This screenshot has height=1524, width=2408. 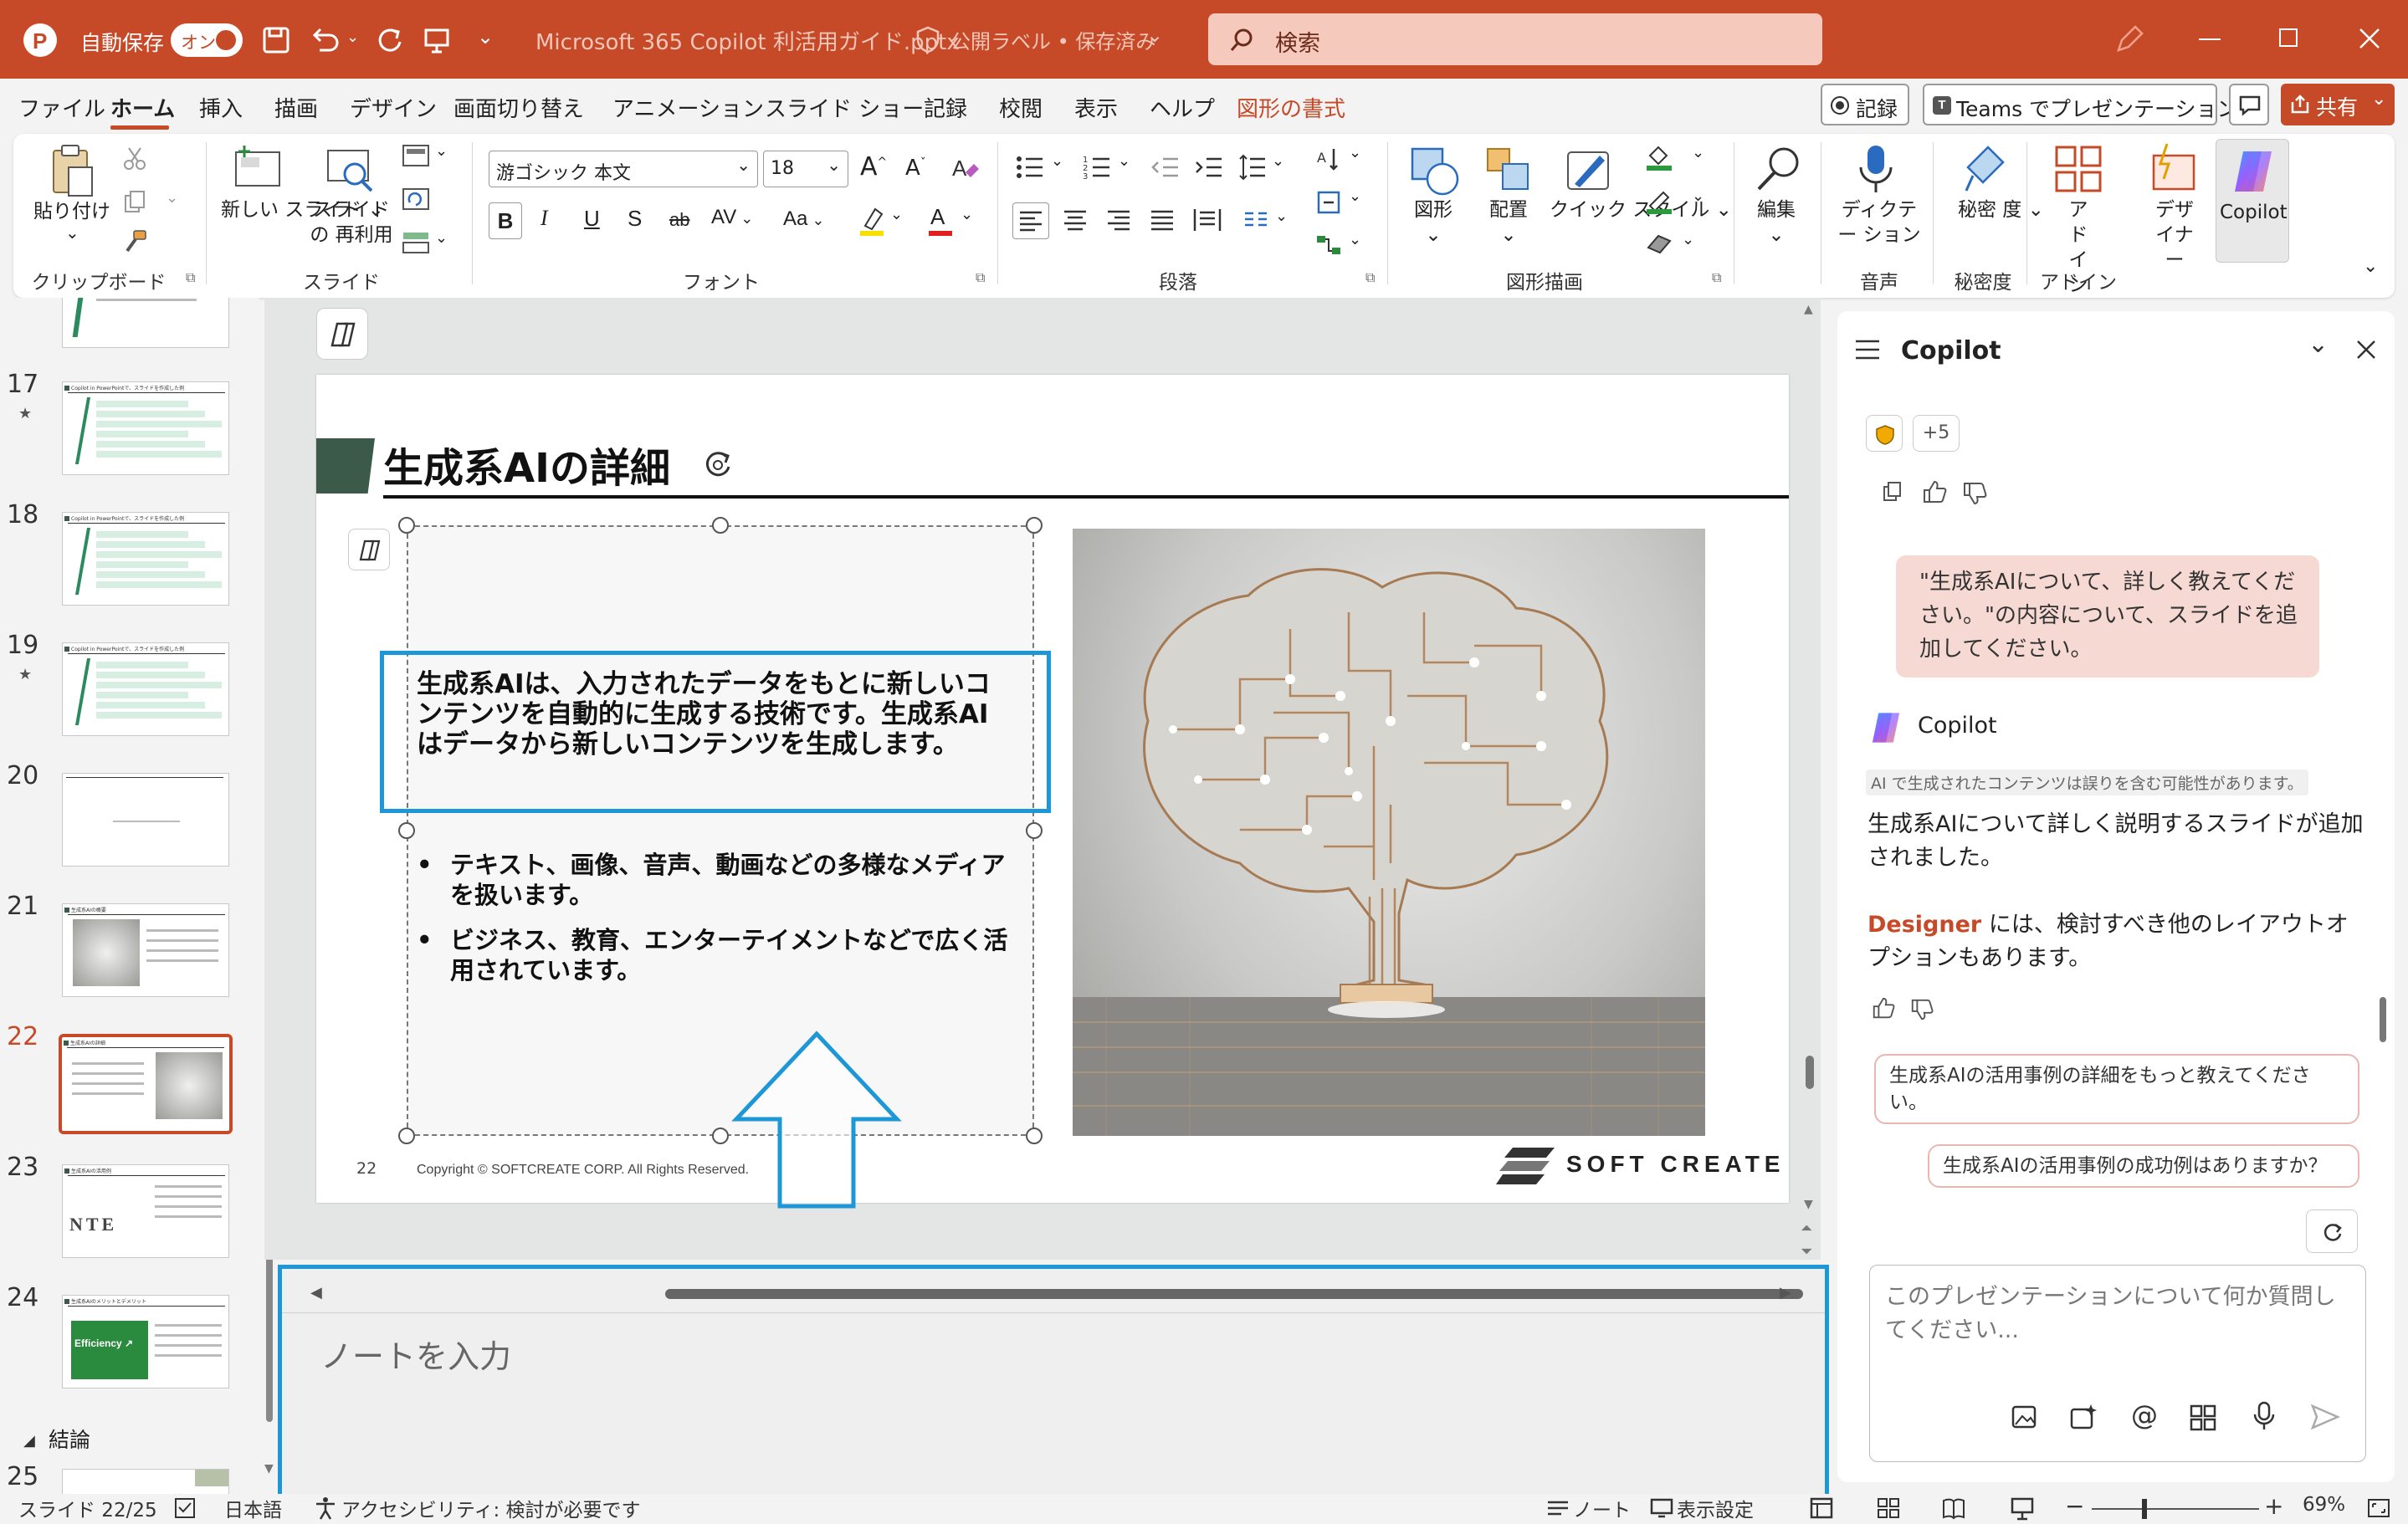 I want to click on sparkle-image-icon, so click(x=2084, y=1417).